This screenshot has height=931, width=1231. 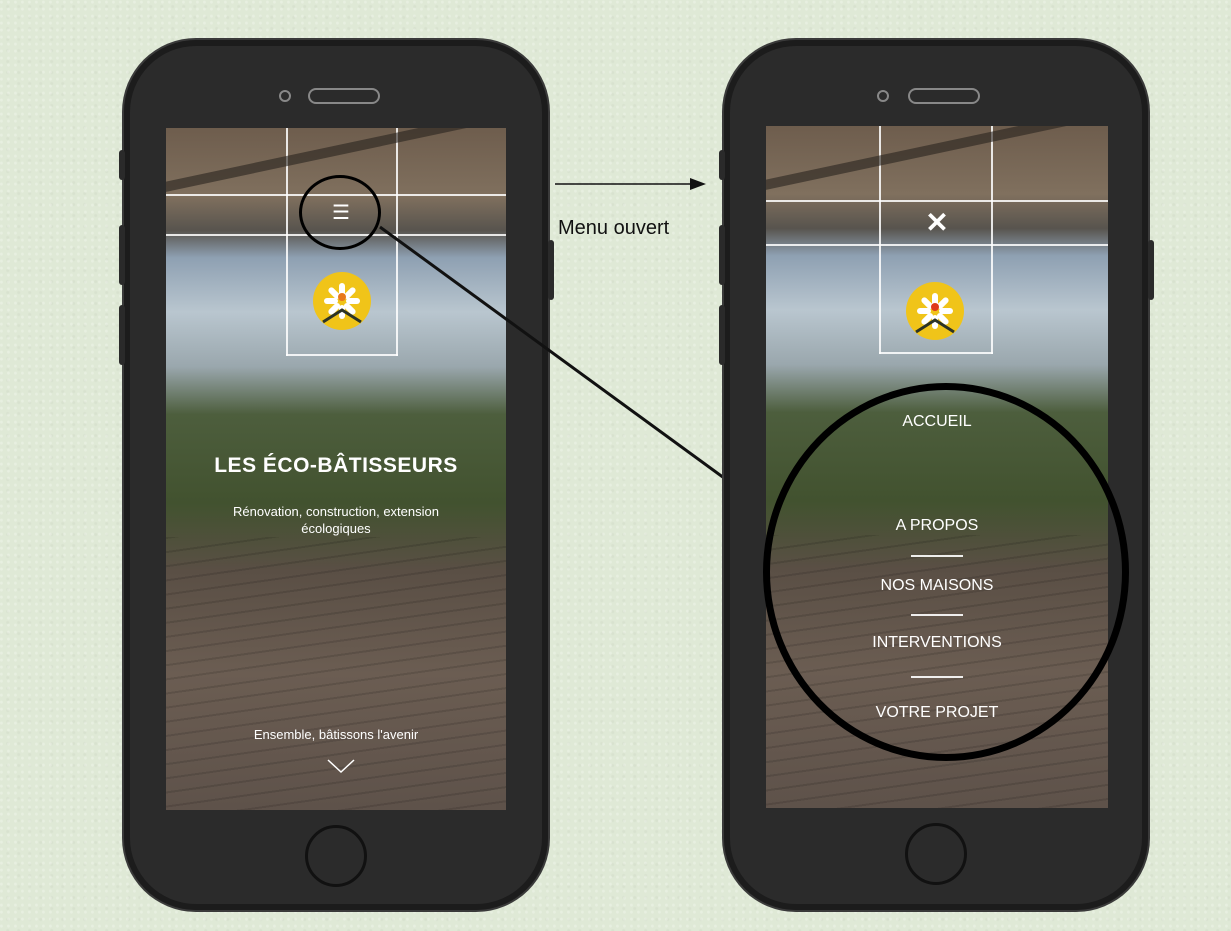 What do you see at coordinates (722, 335) in the screenshot?
I see `volume-down-button` at bounding box center [722, 335].